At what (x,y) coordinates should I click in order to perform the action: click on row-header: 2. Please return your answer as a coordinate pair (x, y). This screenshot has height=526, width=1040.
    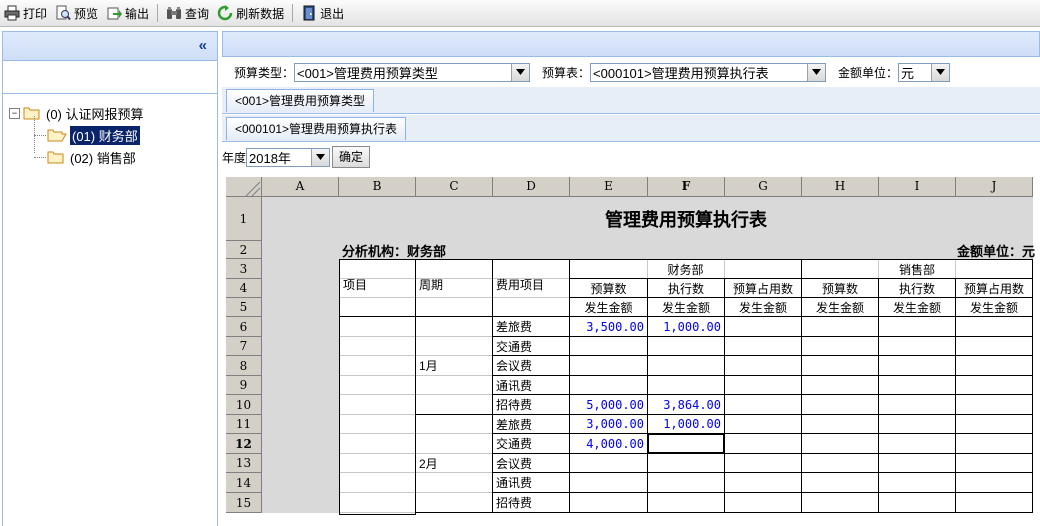
    Looking at the image, I should click on (244, 250).